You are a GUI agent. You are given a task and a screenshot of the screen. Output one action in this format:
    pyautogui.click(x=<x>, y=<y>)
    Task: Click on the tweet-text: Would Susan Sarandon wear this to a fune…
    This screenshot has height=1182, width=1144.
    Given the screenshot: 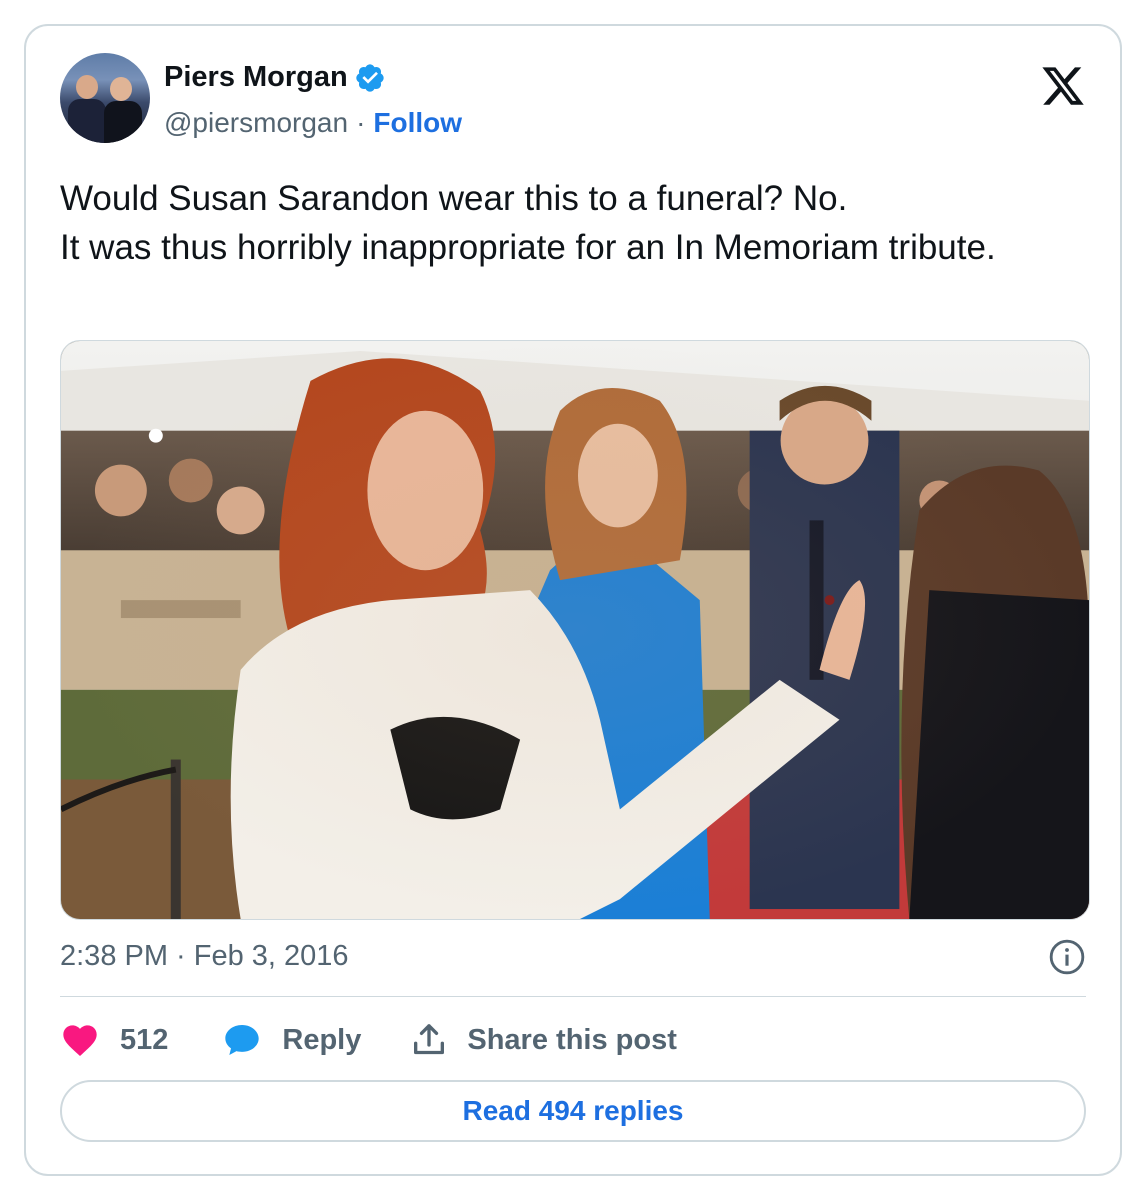 What is the action you would take?
    pyautogui.click(x=560, y=223)
    